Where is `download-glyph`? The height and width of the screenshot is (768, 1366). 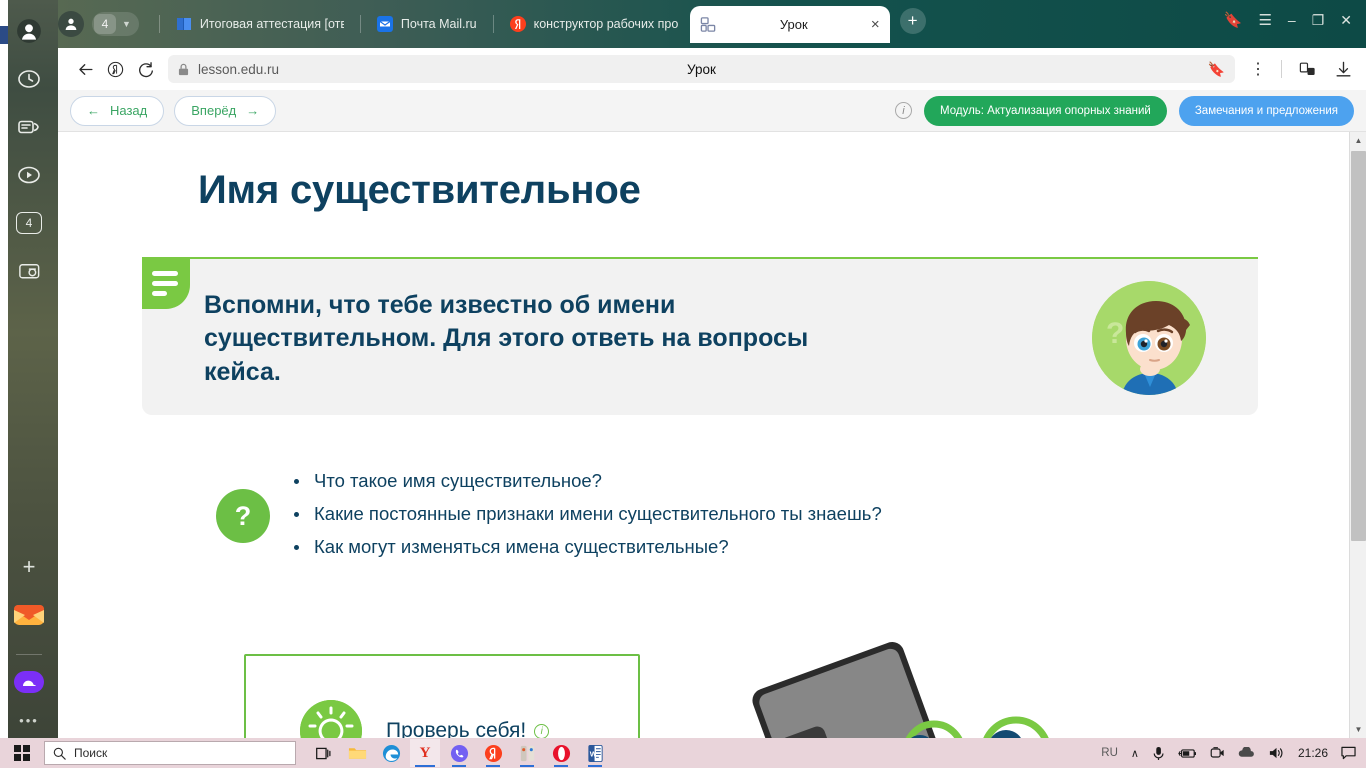
download-glyph is located at coordinates (1343, 69).